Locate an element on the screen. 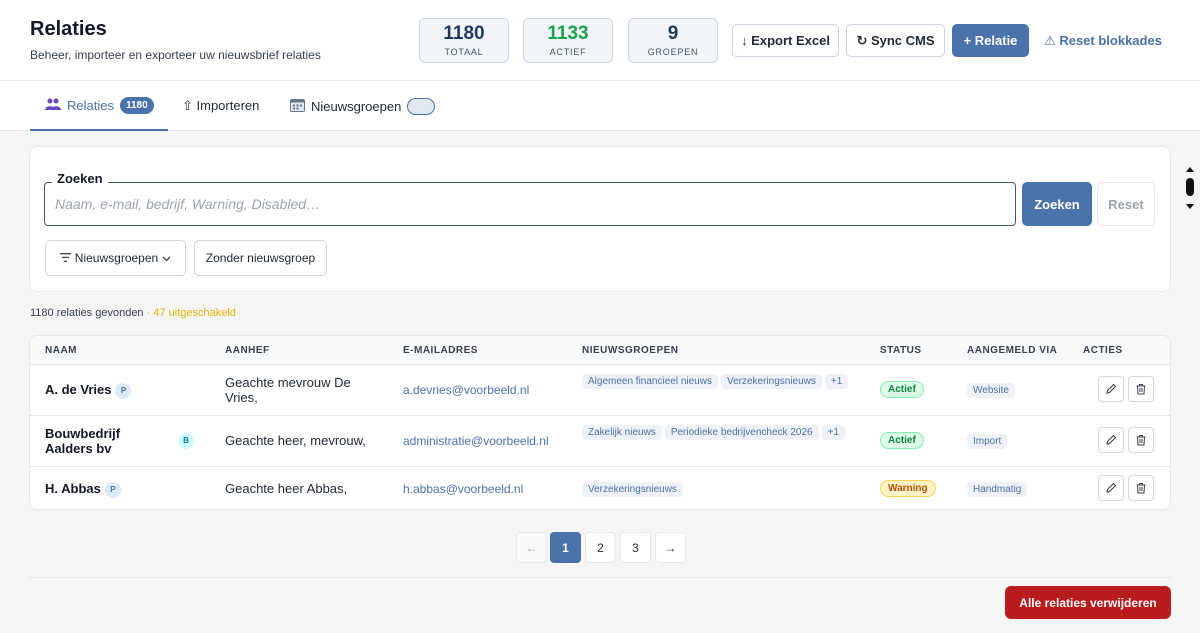 The height and width of the screenshot is (633, 1200). relation-name: H. Abbas is located at coordinates (73, 488).